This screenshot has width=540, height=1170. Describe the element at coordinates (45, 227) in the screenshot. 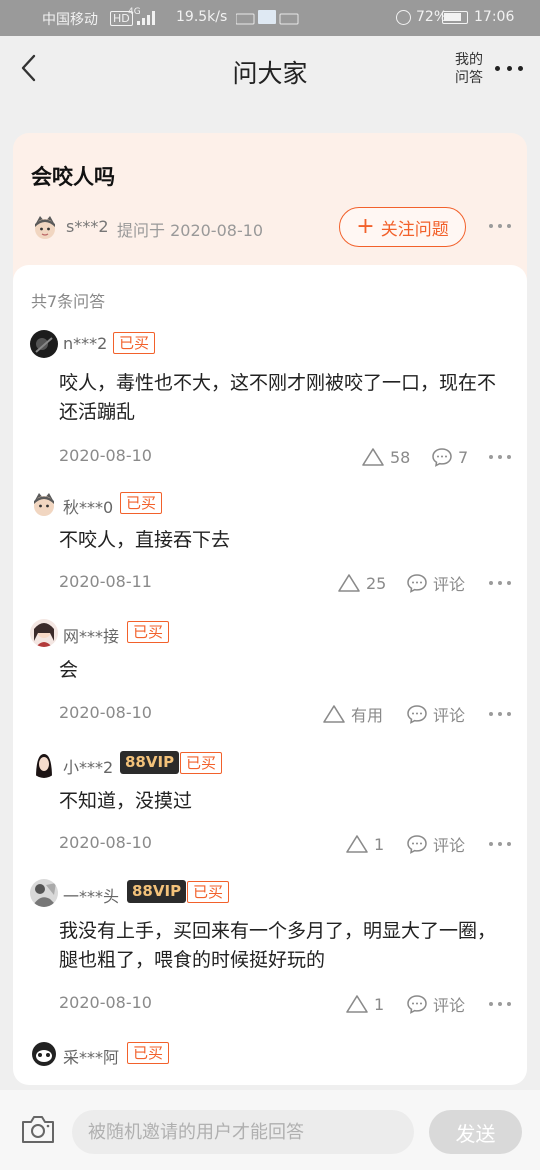

I see `asker-avatar` at that location.